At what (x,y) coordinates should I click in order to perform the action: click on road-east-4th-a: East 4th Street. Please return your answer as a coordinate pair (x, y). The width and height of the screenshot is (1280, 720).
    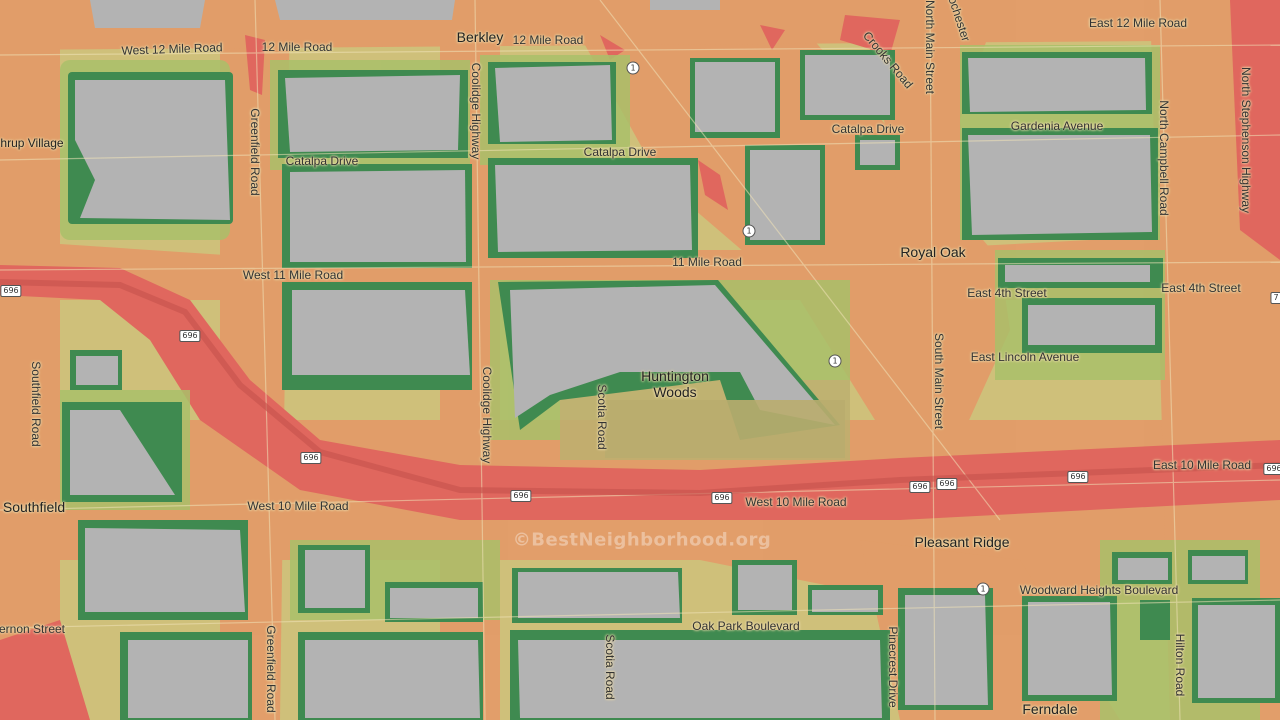
    Looking at the image, I should click on (1007, 293).